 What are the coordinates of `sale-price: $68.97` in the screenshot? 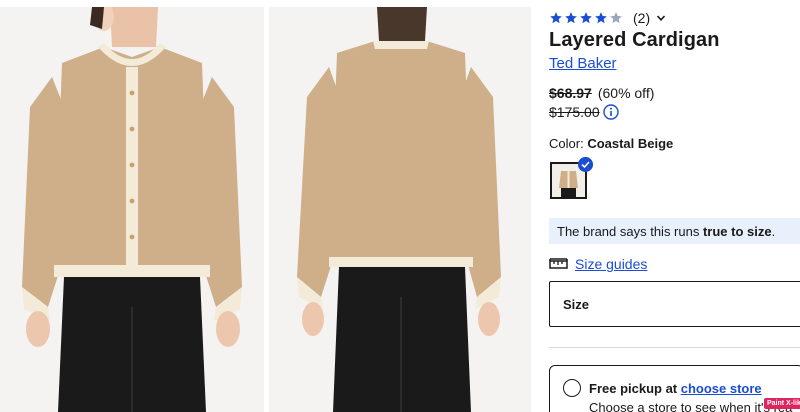 It's located at (570, 93).